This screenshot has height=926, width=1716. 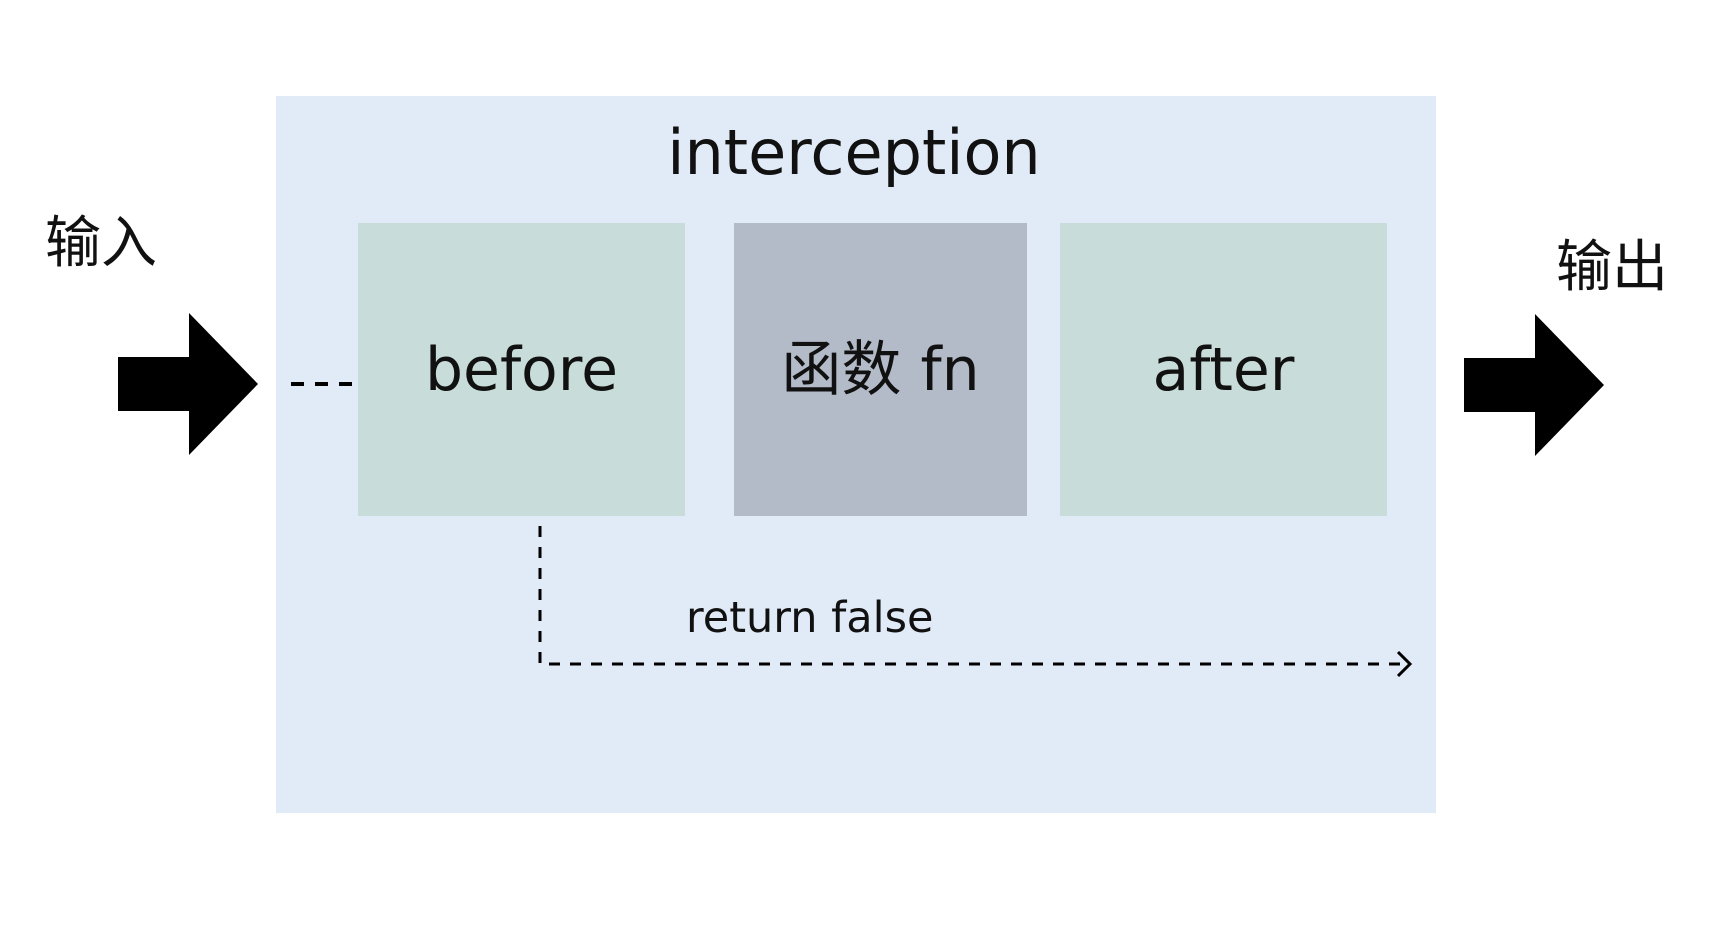 I want to click on before-stage-label: before, so click(x=521, y=369).